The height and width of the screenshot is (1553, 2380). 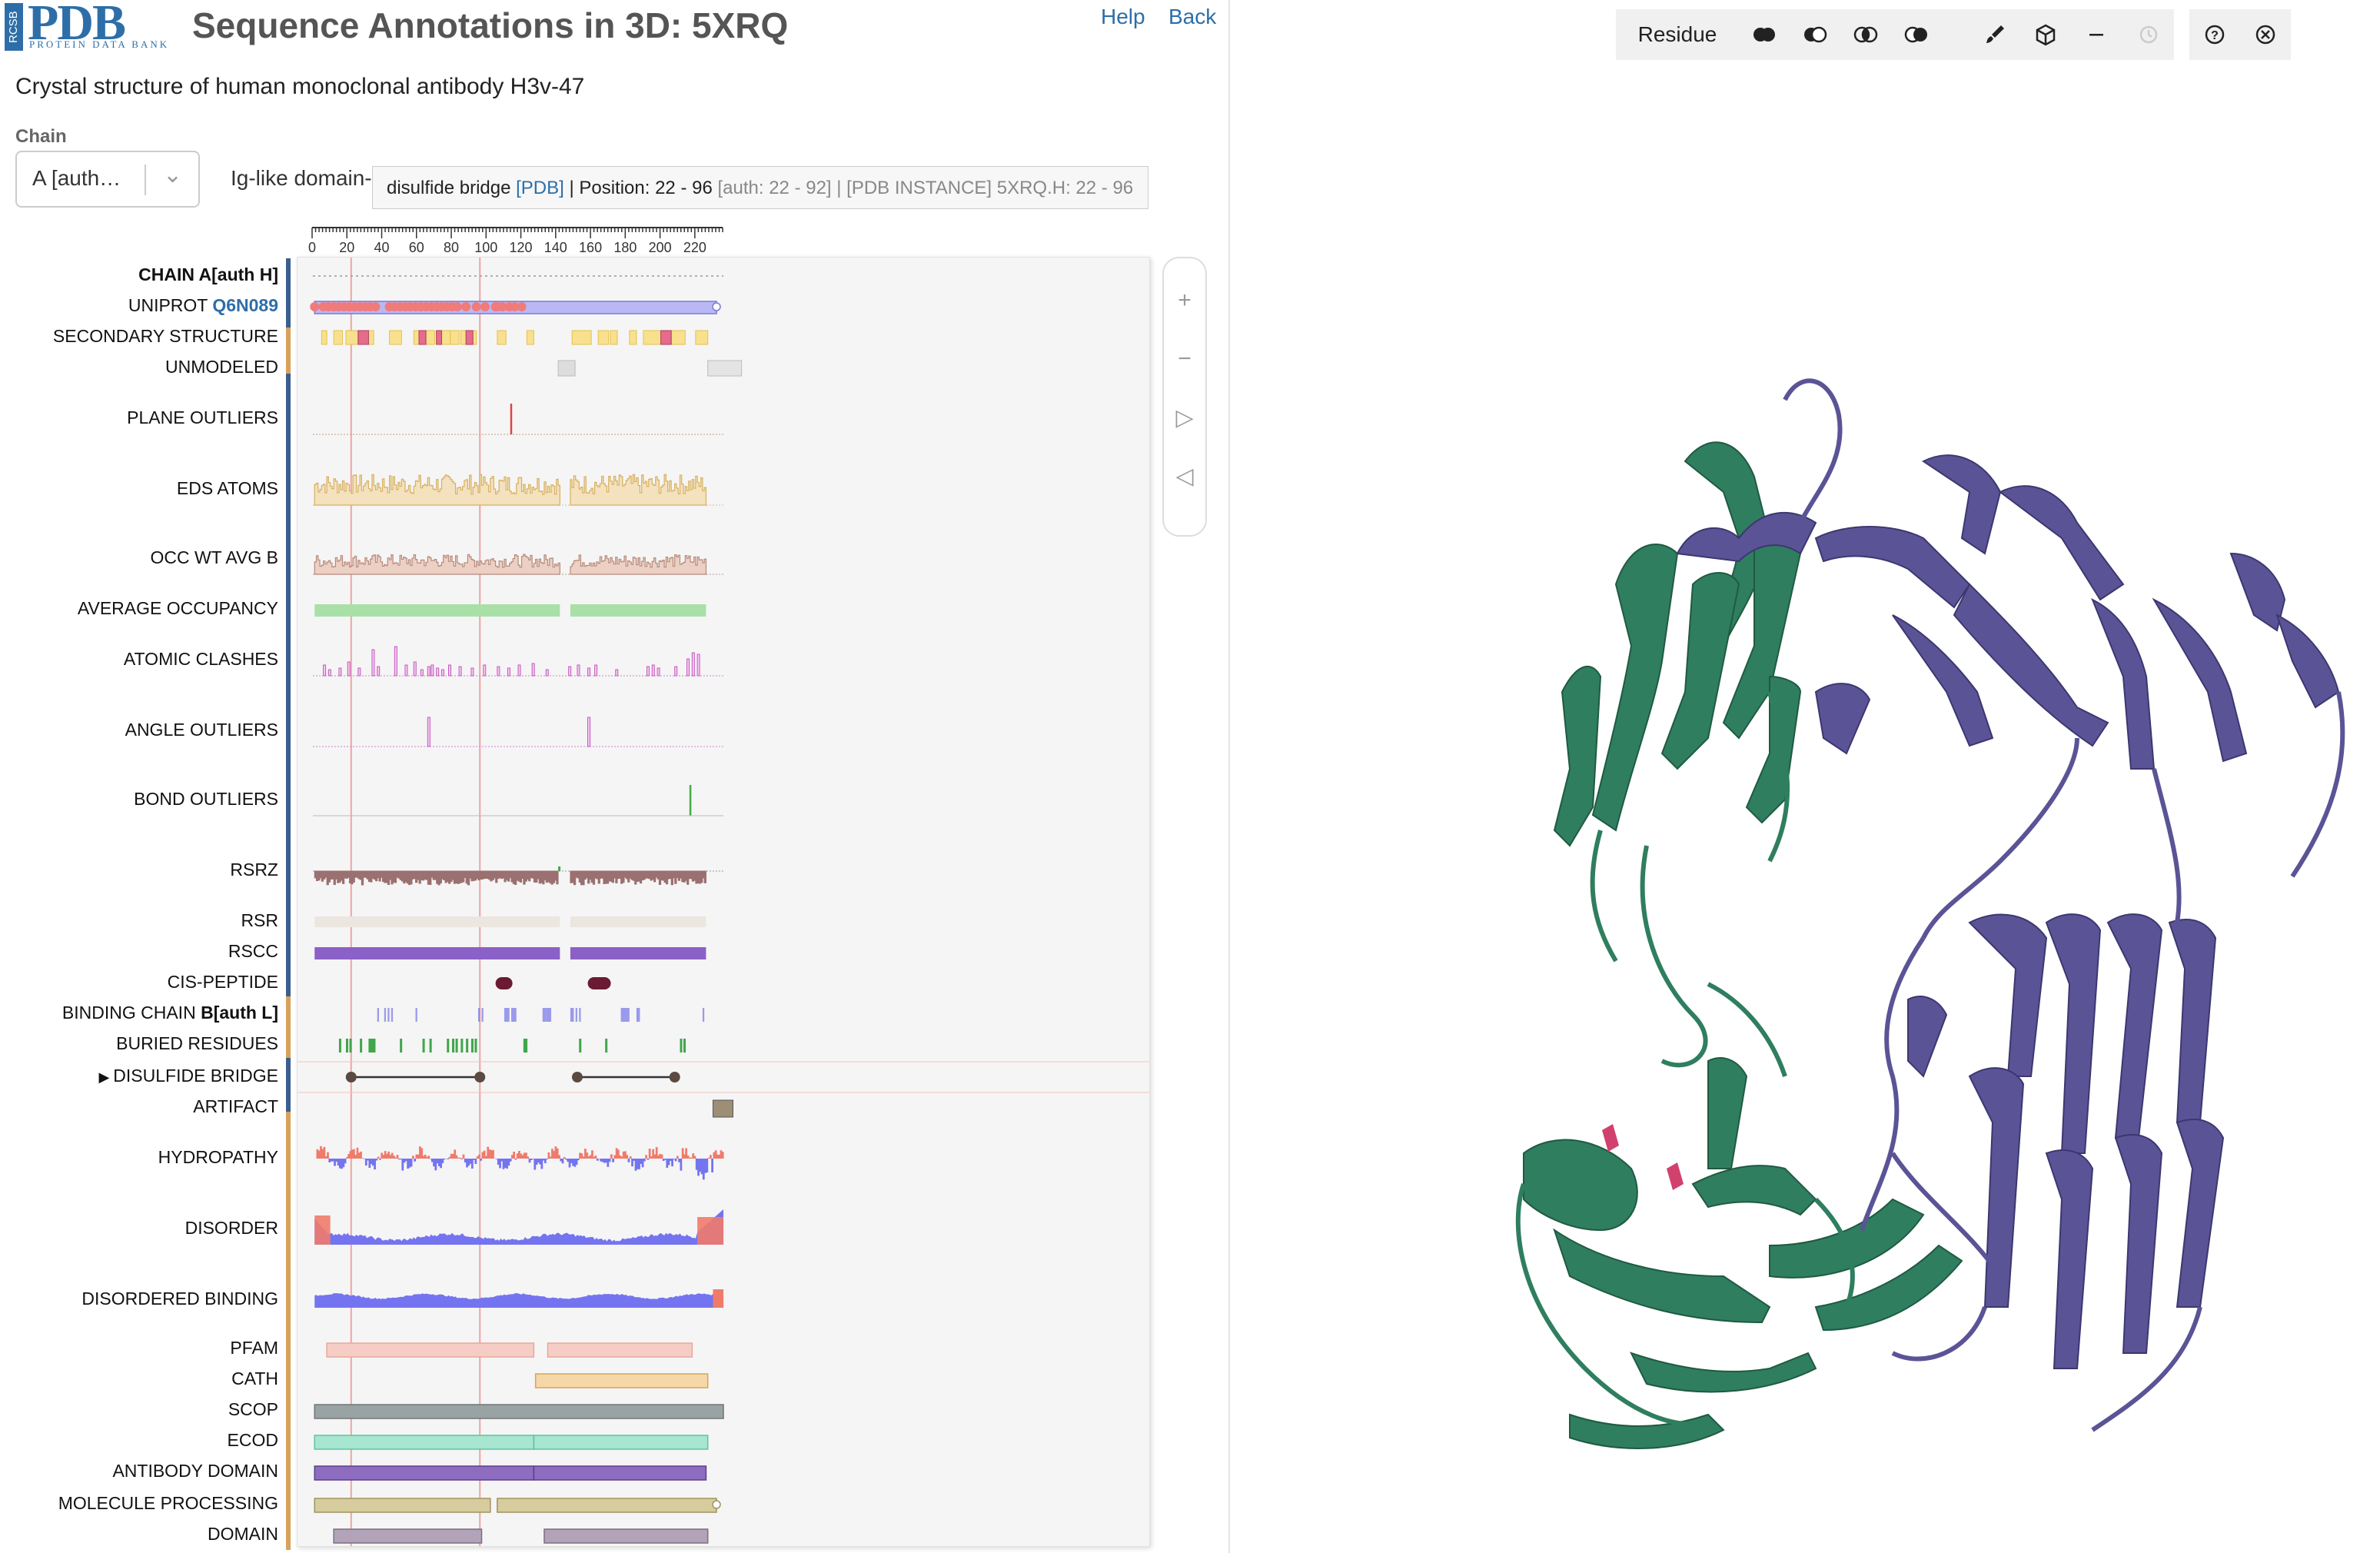 What do you see at coordinates (1229, 777) in the screenshot?
I see `pane-divider` at bounding box center [1229, 777].